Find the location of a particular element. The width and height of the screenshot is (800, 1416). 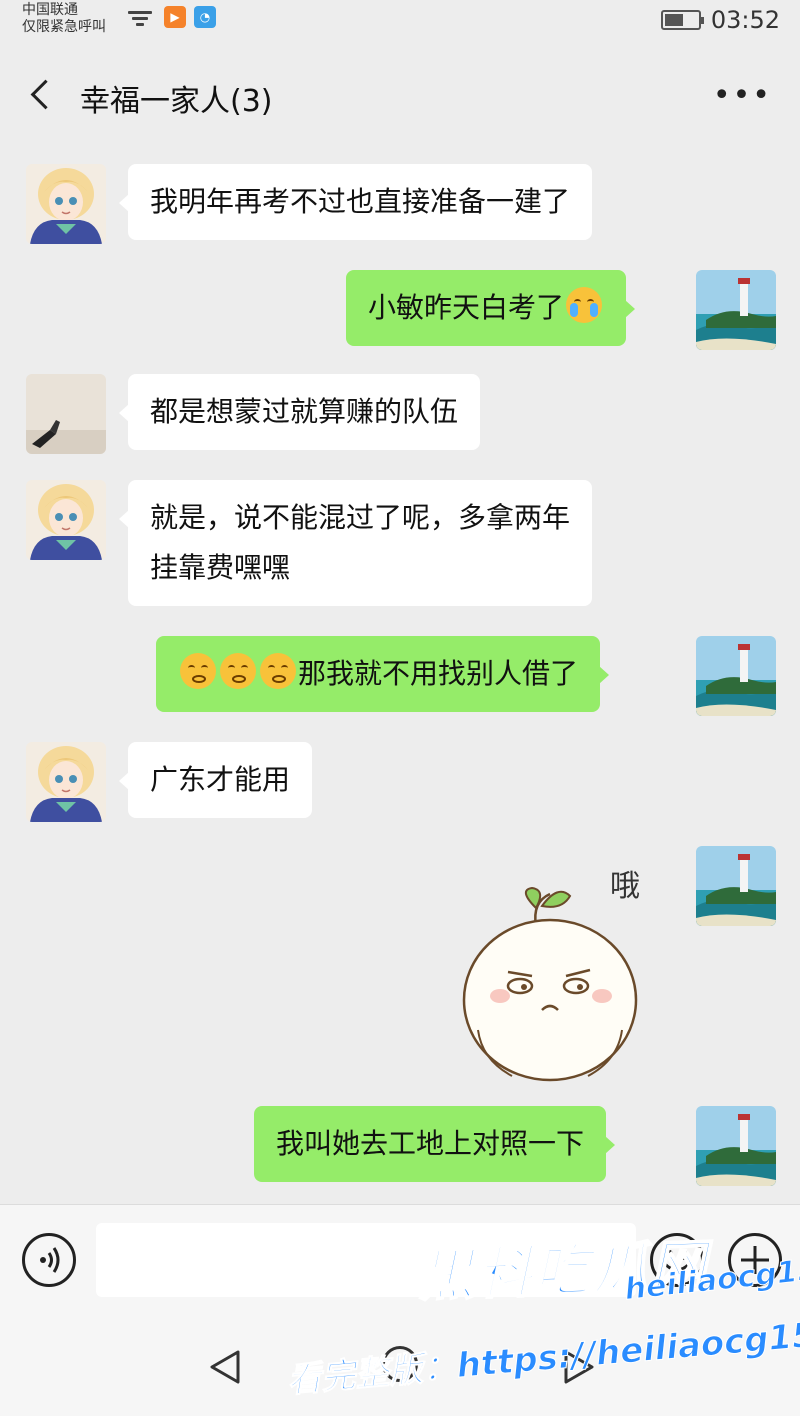

status-app-icons: ▶ ◔ is located at coordinates (172, 17).